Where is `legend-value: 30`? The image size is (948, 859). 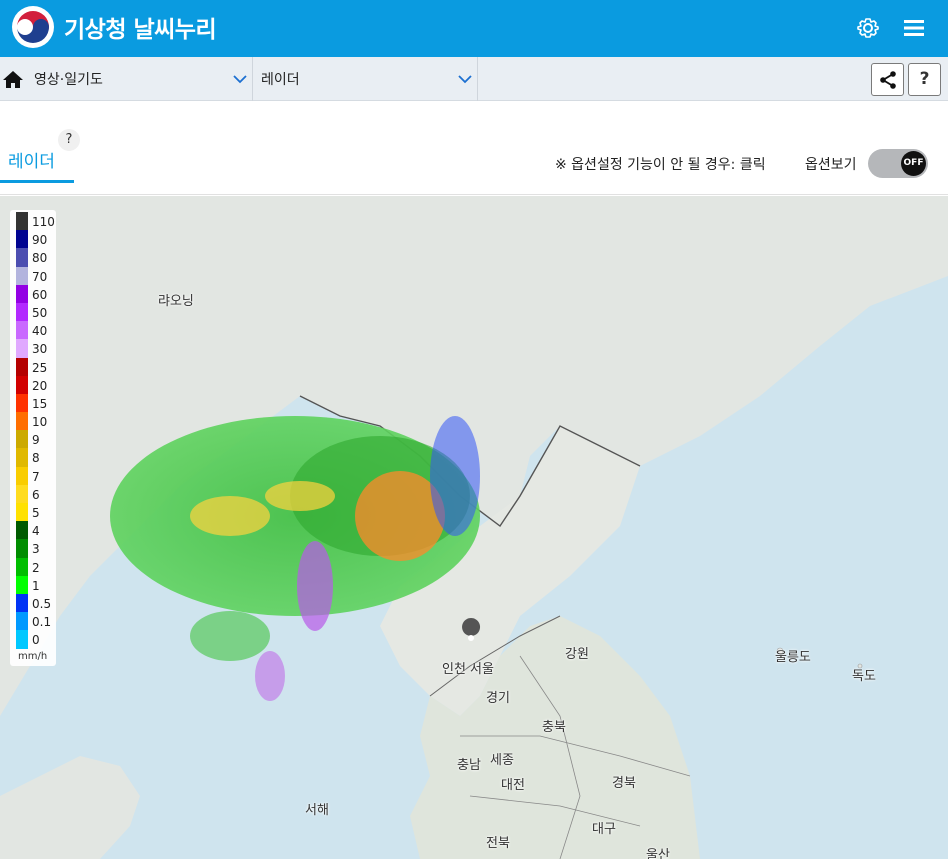 legend-value: 30 is located at coordinates (40, 349).